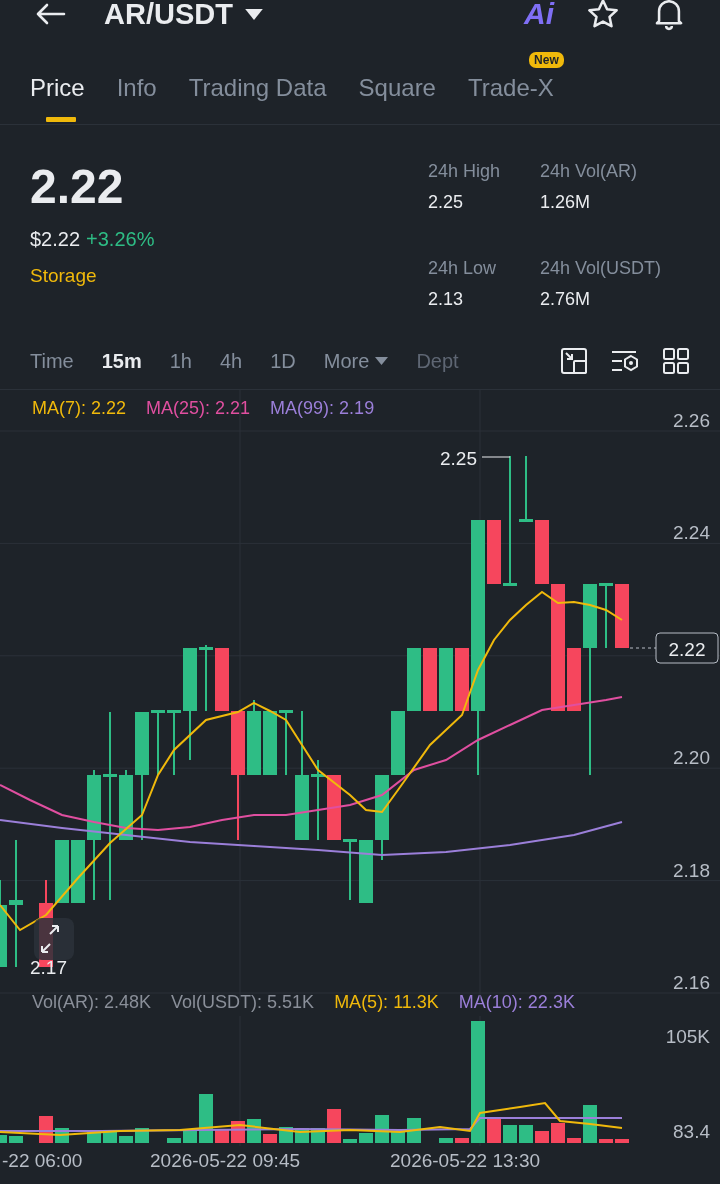 The image size is (720, 1184). I want to click on stat-label: 24h Vol(USDT), so click(601, 268).